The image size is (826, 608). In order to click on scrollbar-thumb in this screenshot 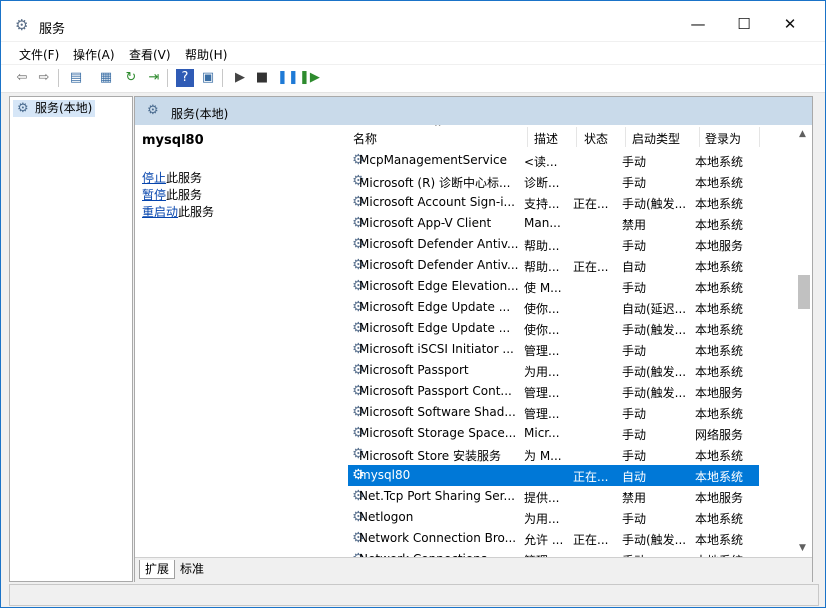, I will do `click(804, 292)`.